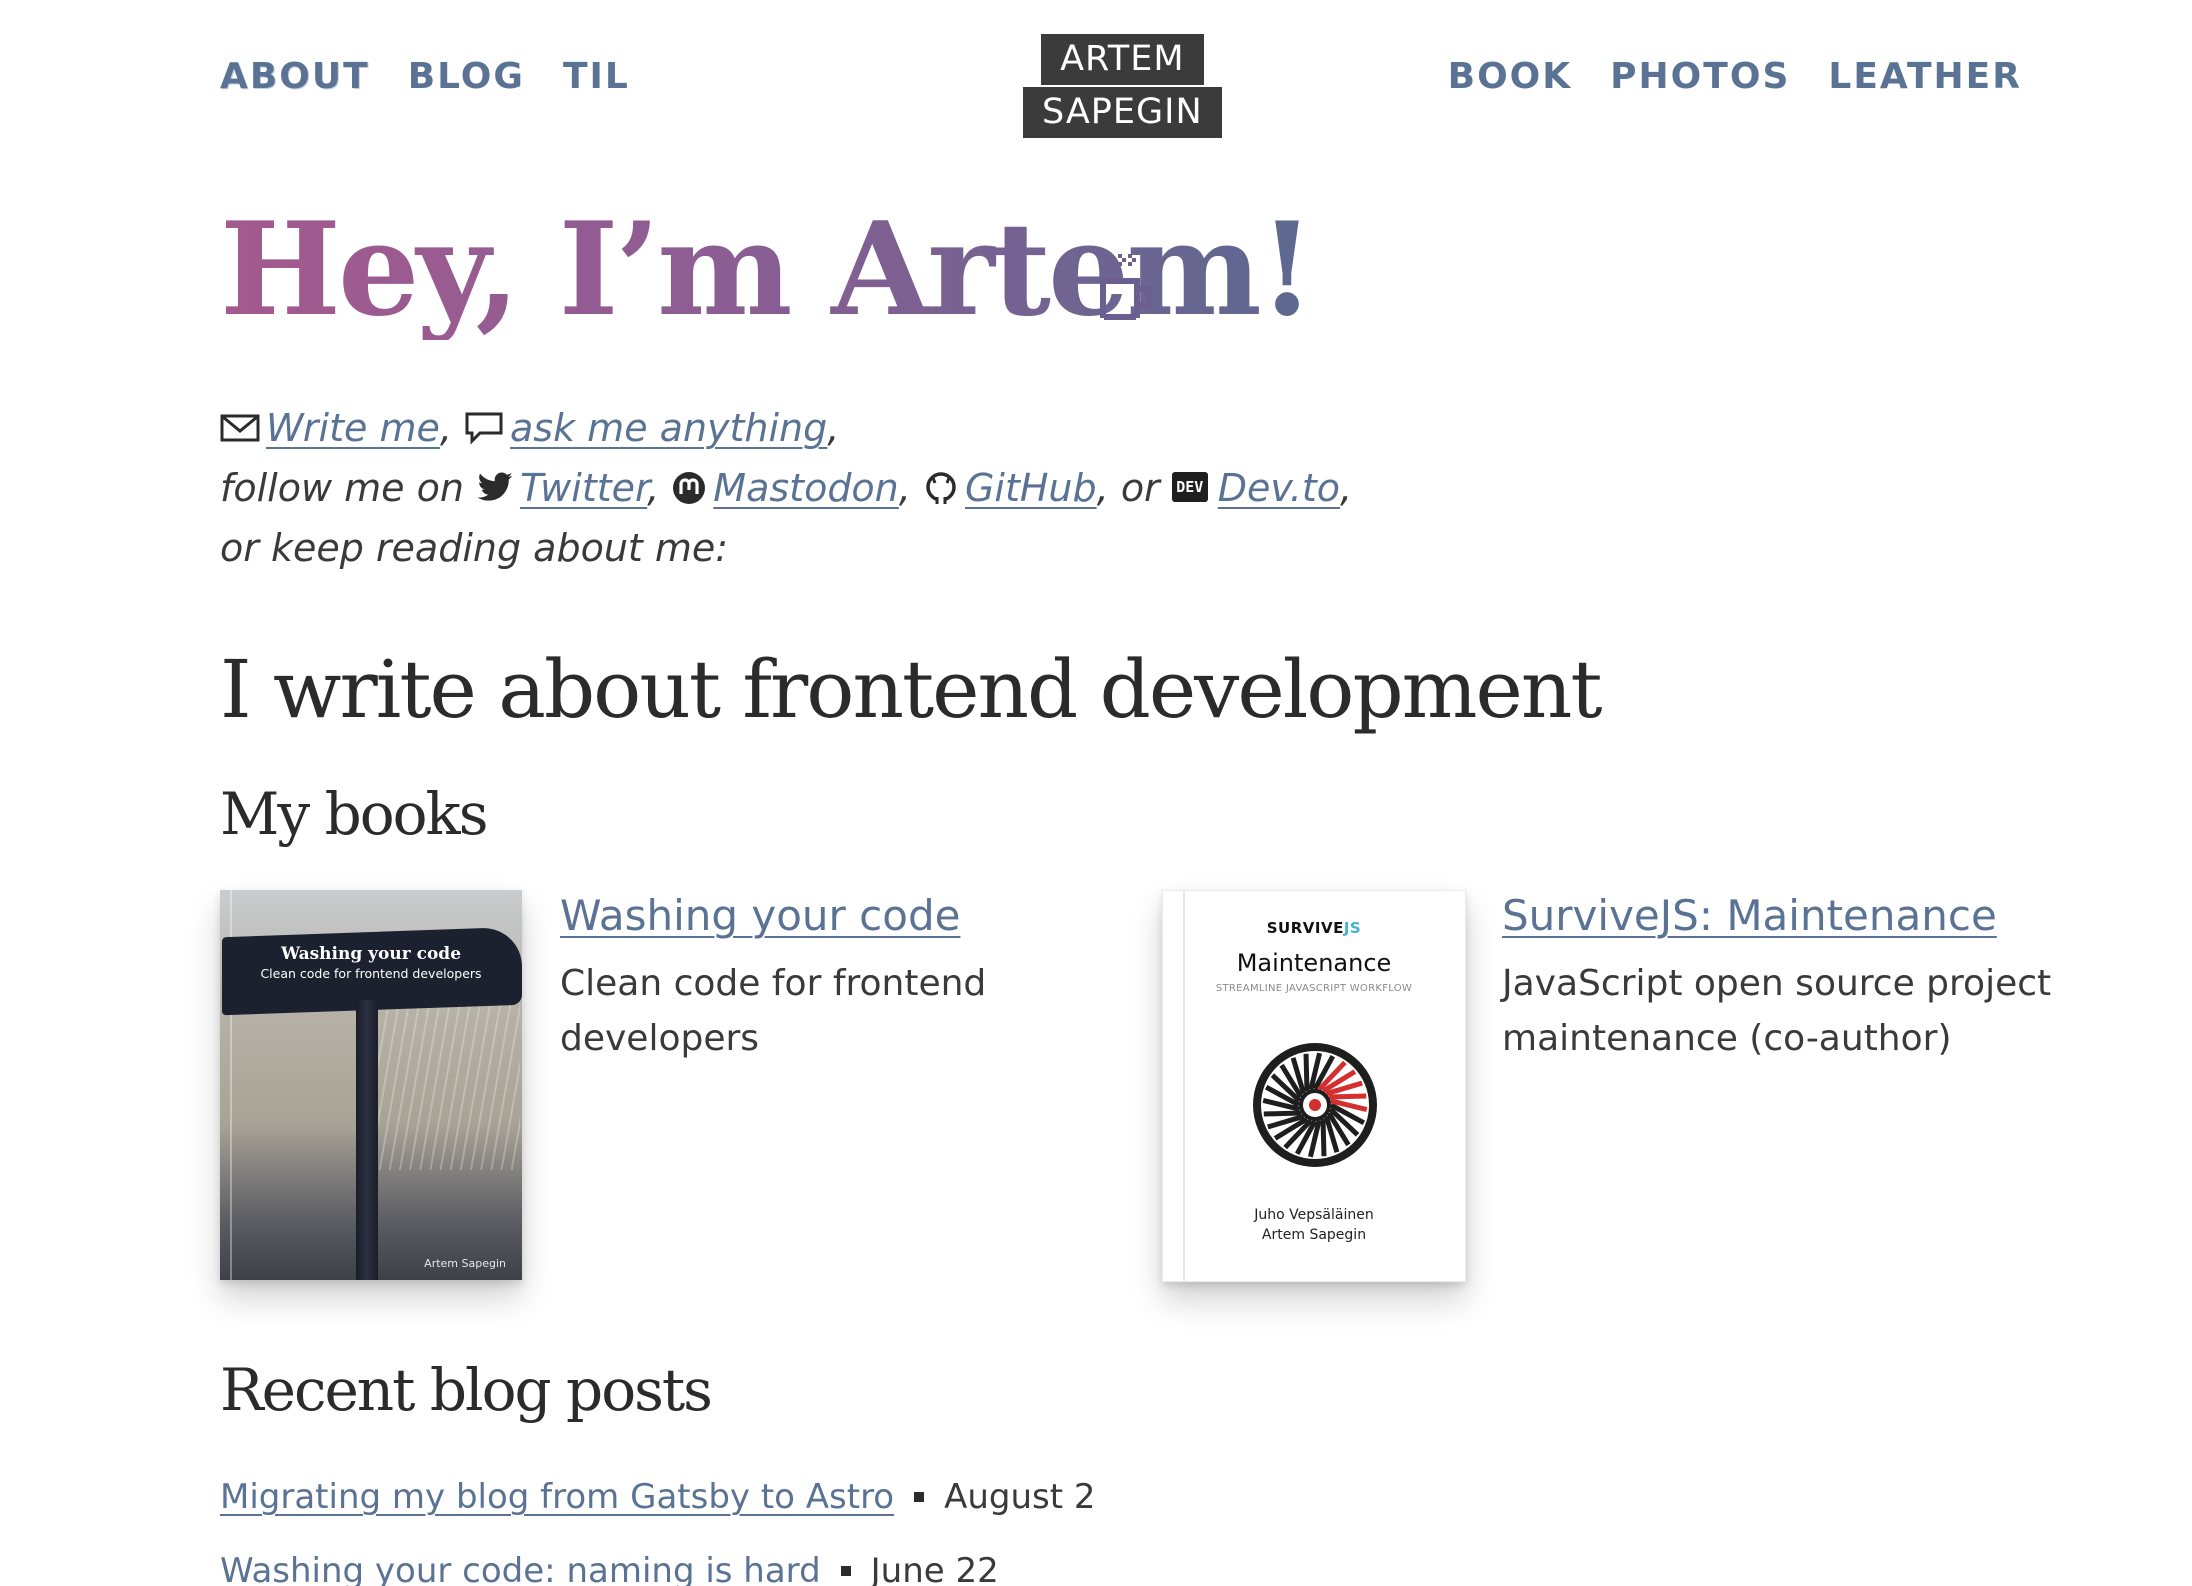 The width and height of the screenshot is (2192, 1586). Describe the element at coordinates (1020, 1497) in the screenshot. I see `post-date: August 2` at that location.